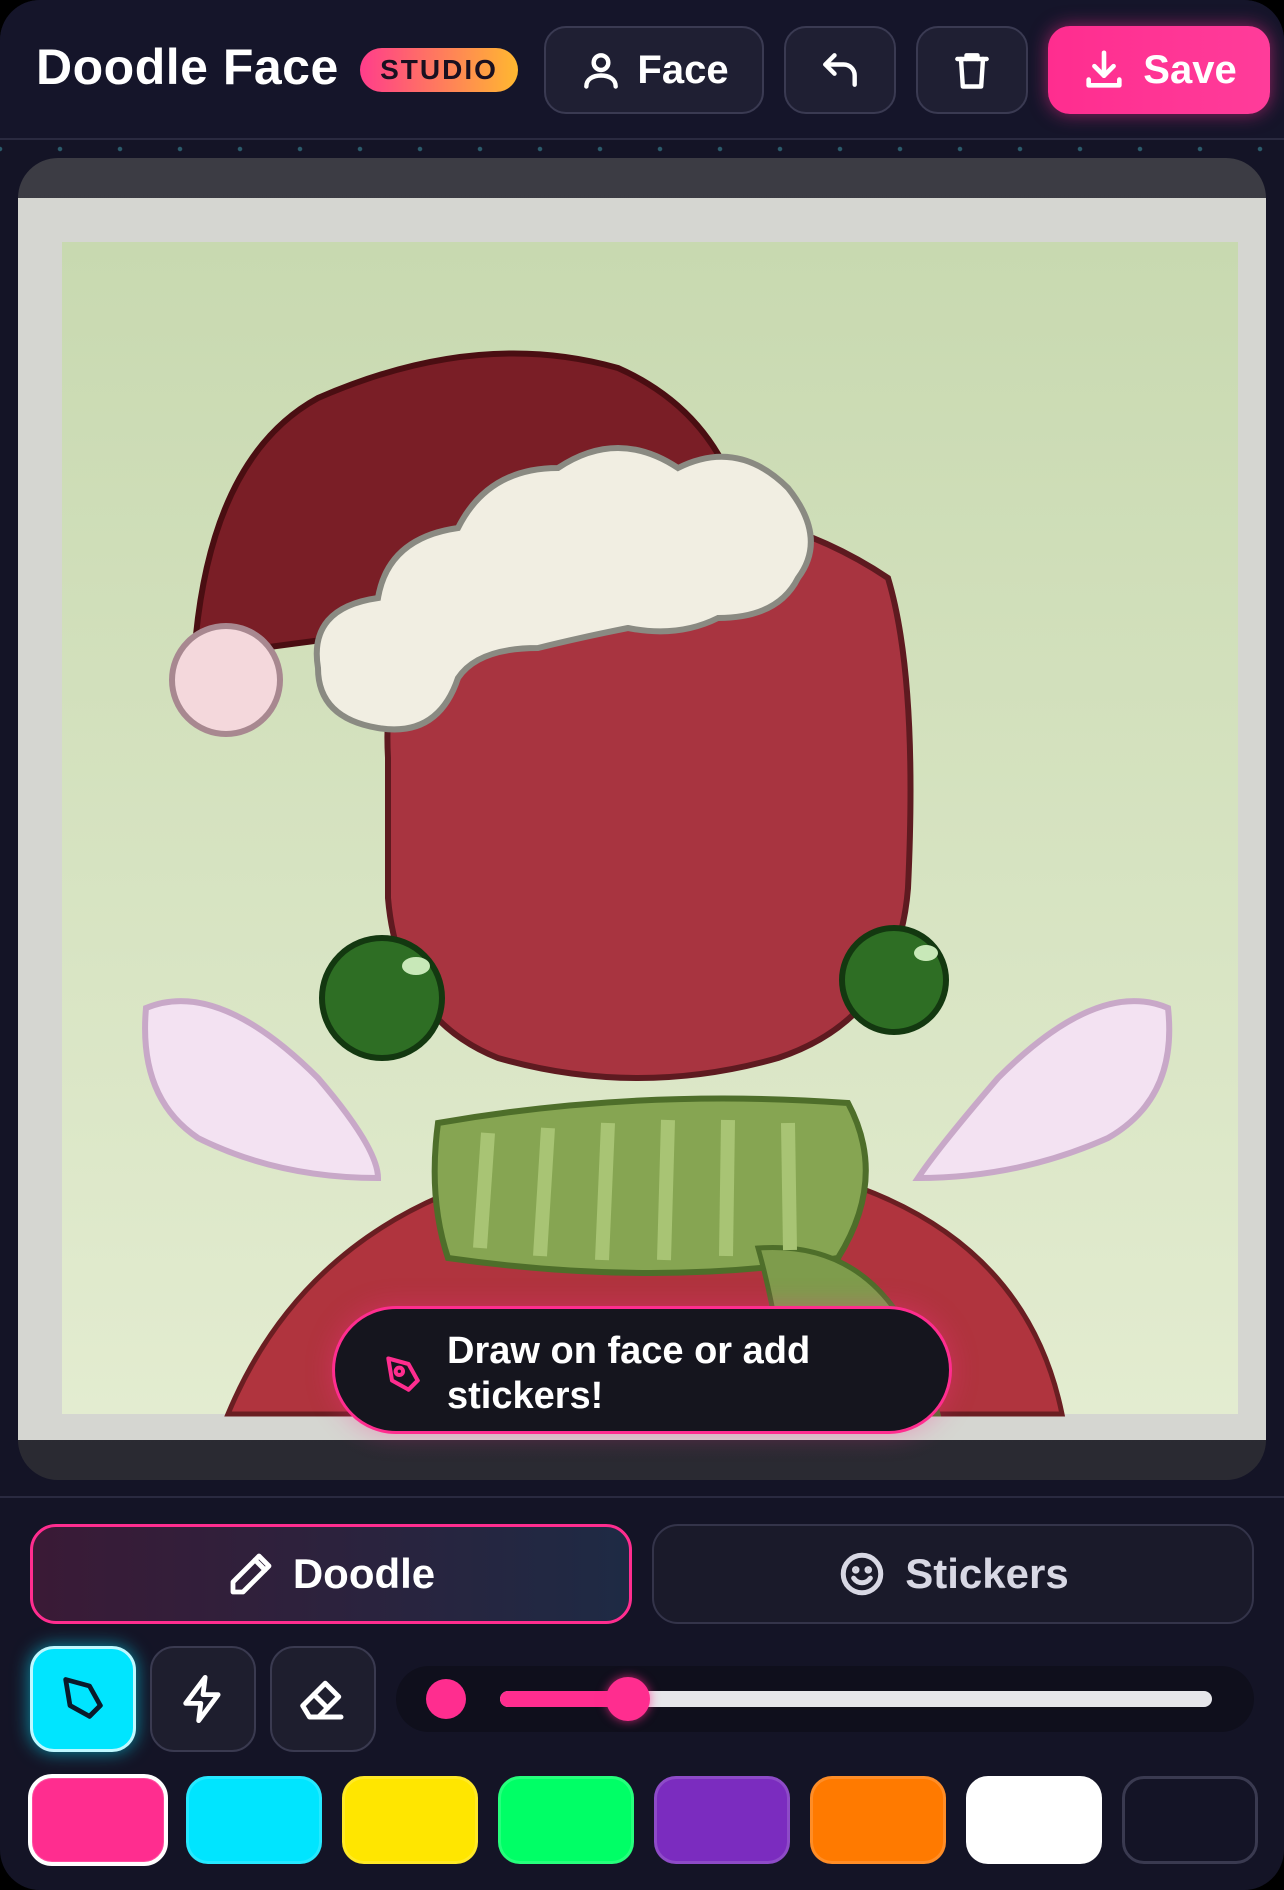 This screenshot has width=1284, height=1890. Describe the element at coordinates (439, 70) in the screenshot. I see `studio-badge: STUDIO` at that location.